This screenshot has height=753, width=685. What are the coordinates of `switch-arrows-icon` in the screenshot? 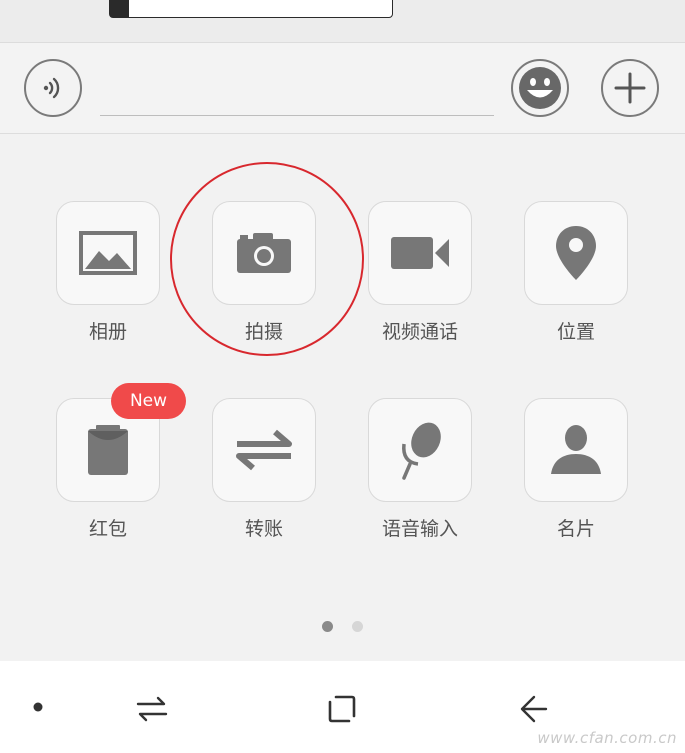 It's located at (152, 709).